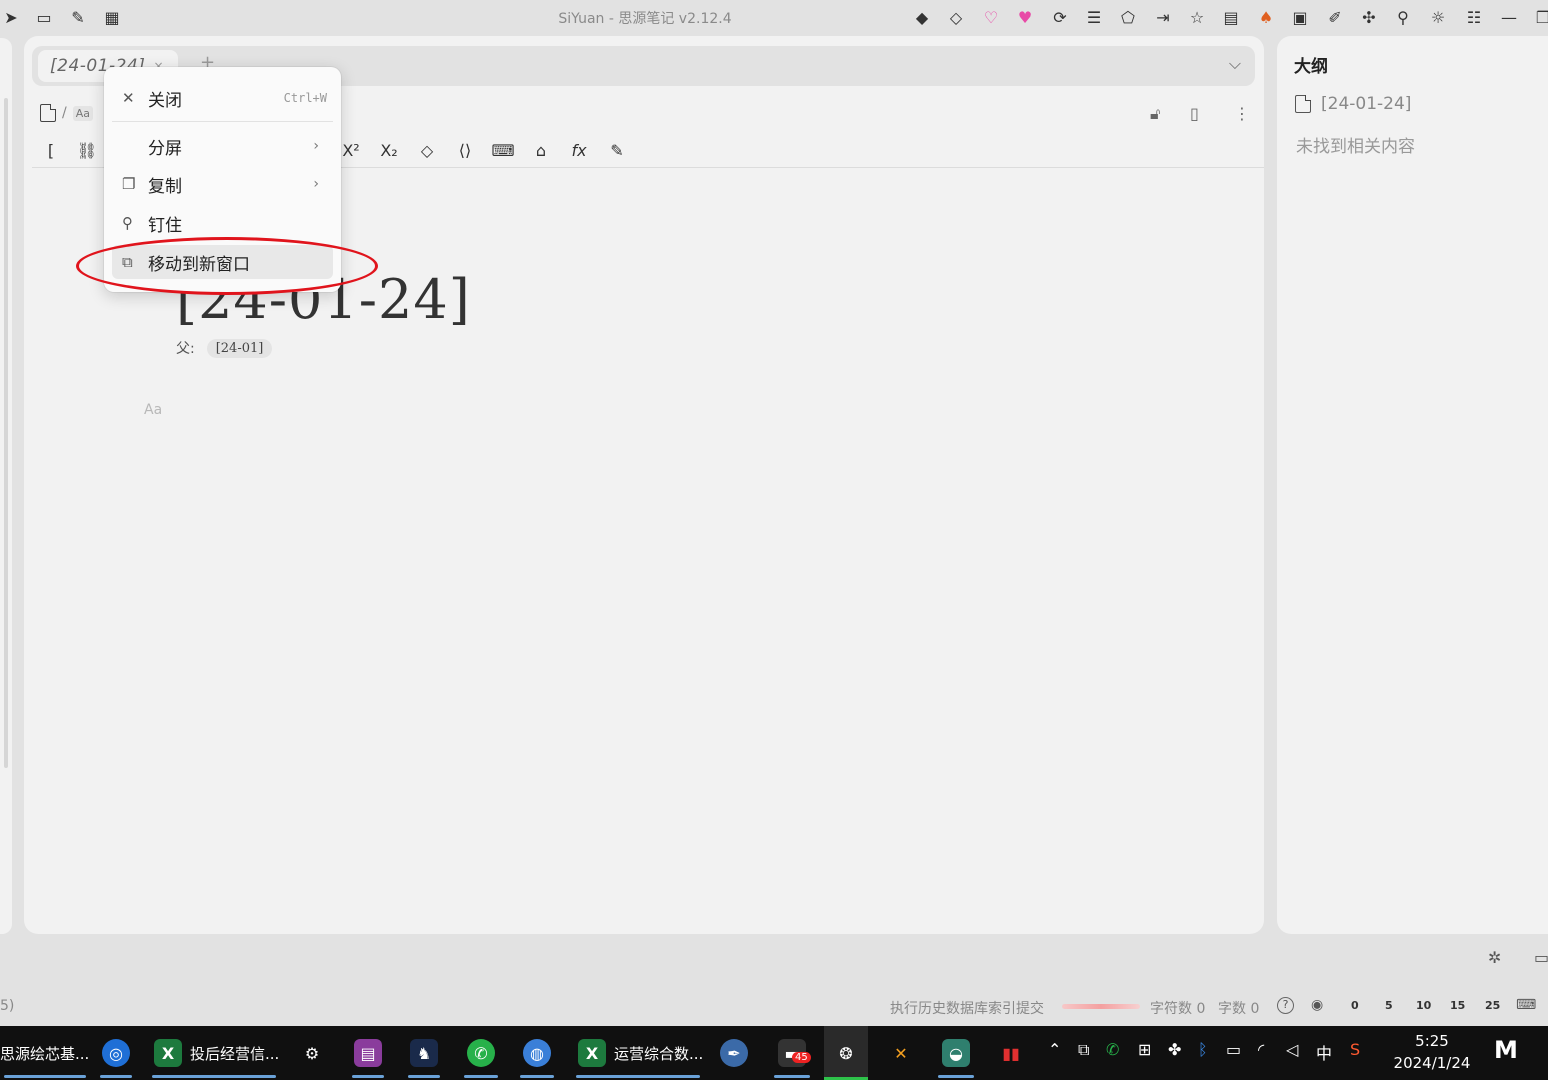  What do you see at coordinates (1194, 113) in the screenshot?
I see `file-icon: ▯` at bounding box center [1194, 113].